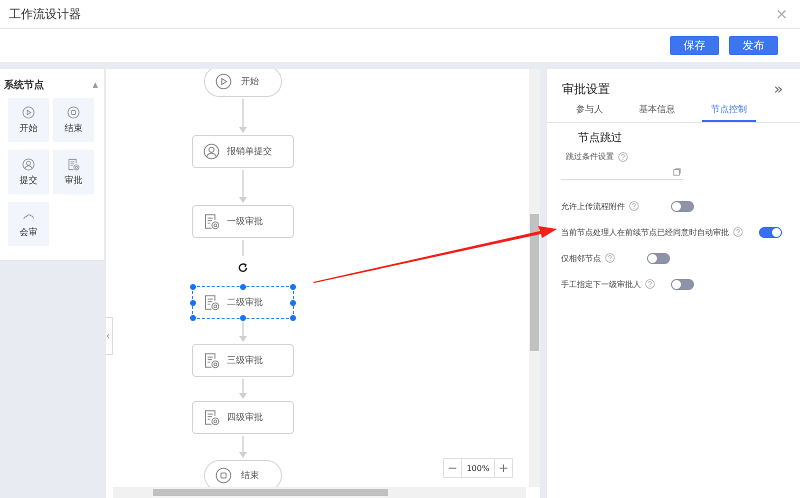 This screenshot has height=498, width=800. What do you see at coordinates (645, 232) in the screenshot?
I see `setting-label: 当前节点处理人在前续节点已经同意时自动审批` at bounding box center [645, 232].